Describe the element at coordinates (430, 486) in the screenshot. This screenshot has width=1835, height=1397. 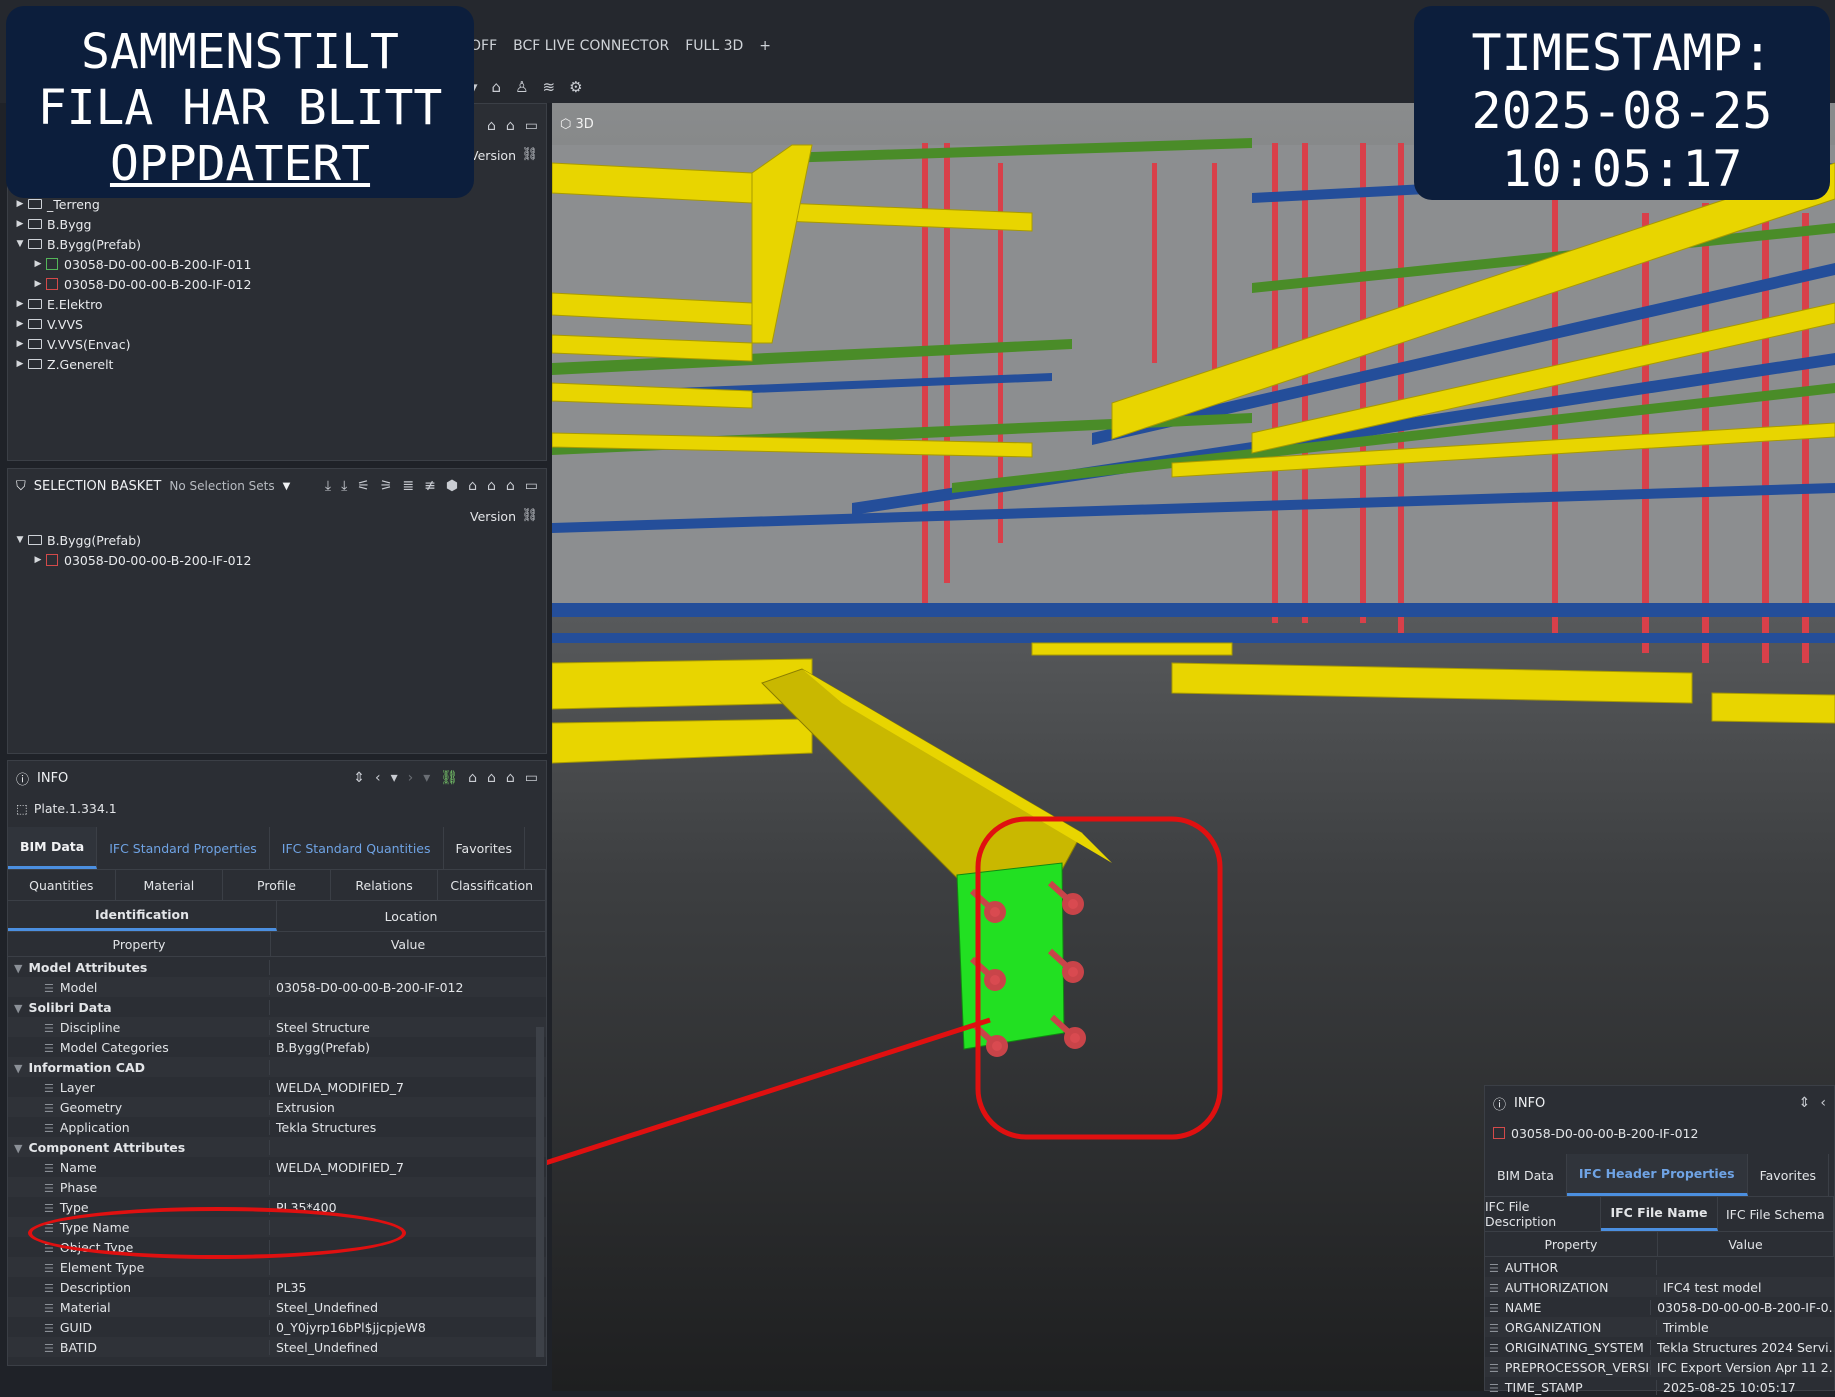
I see `stack-x-icon: ≢` at that location.